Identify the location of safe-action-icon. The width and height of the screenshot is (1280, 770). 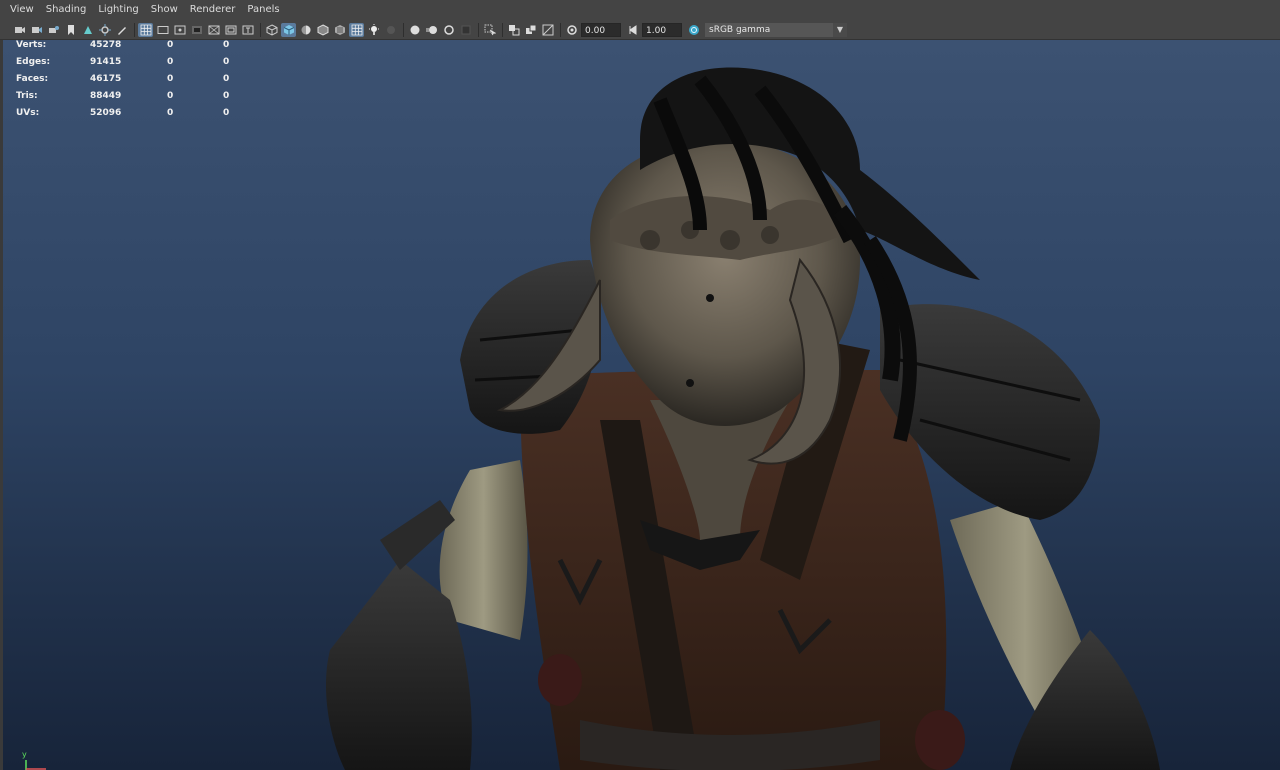
(230, 30).